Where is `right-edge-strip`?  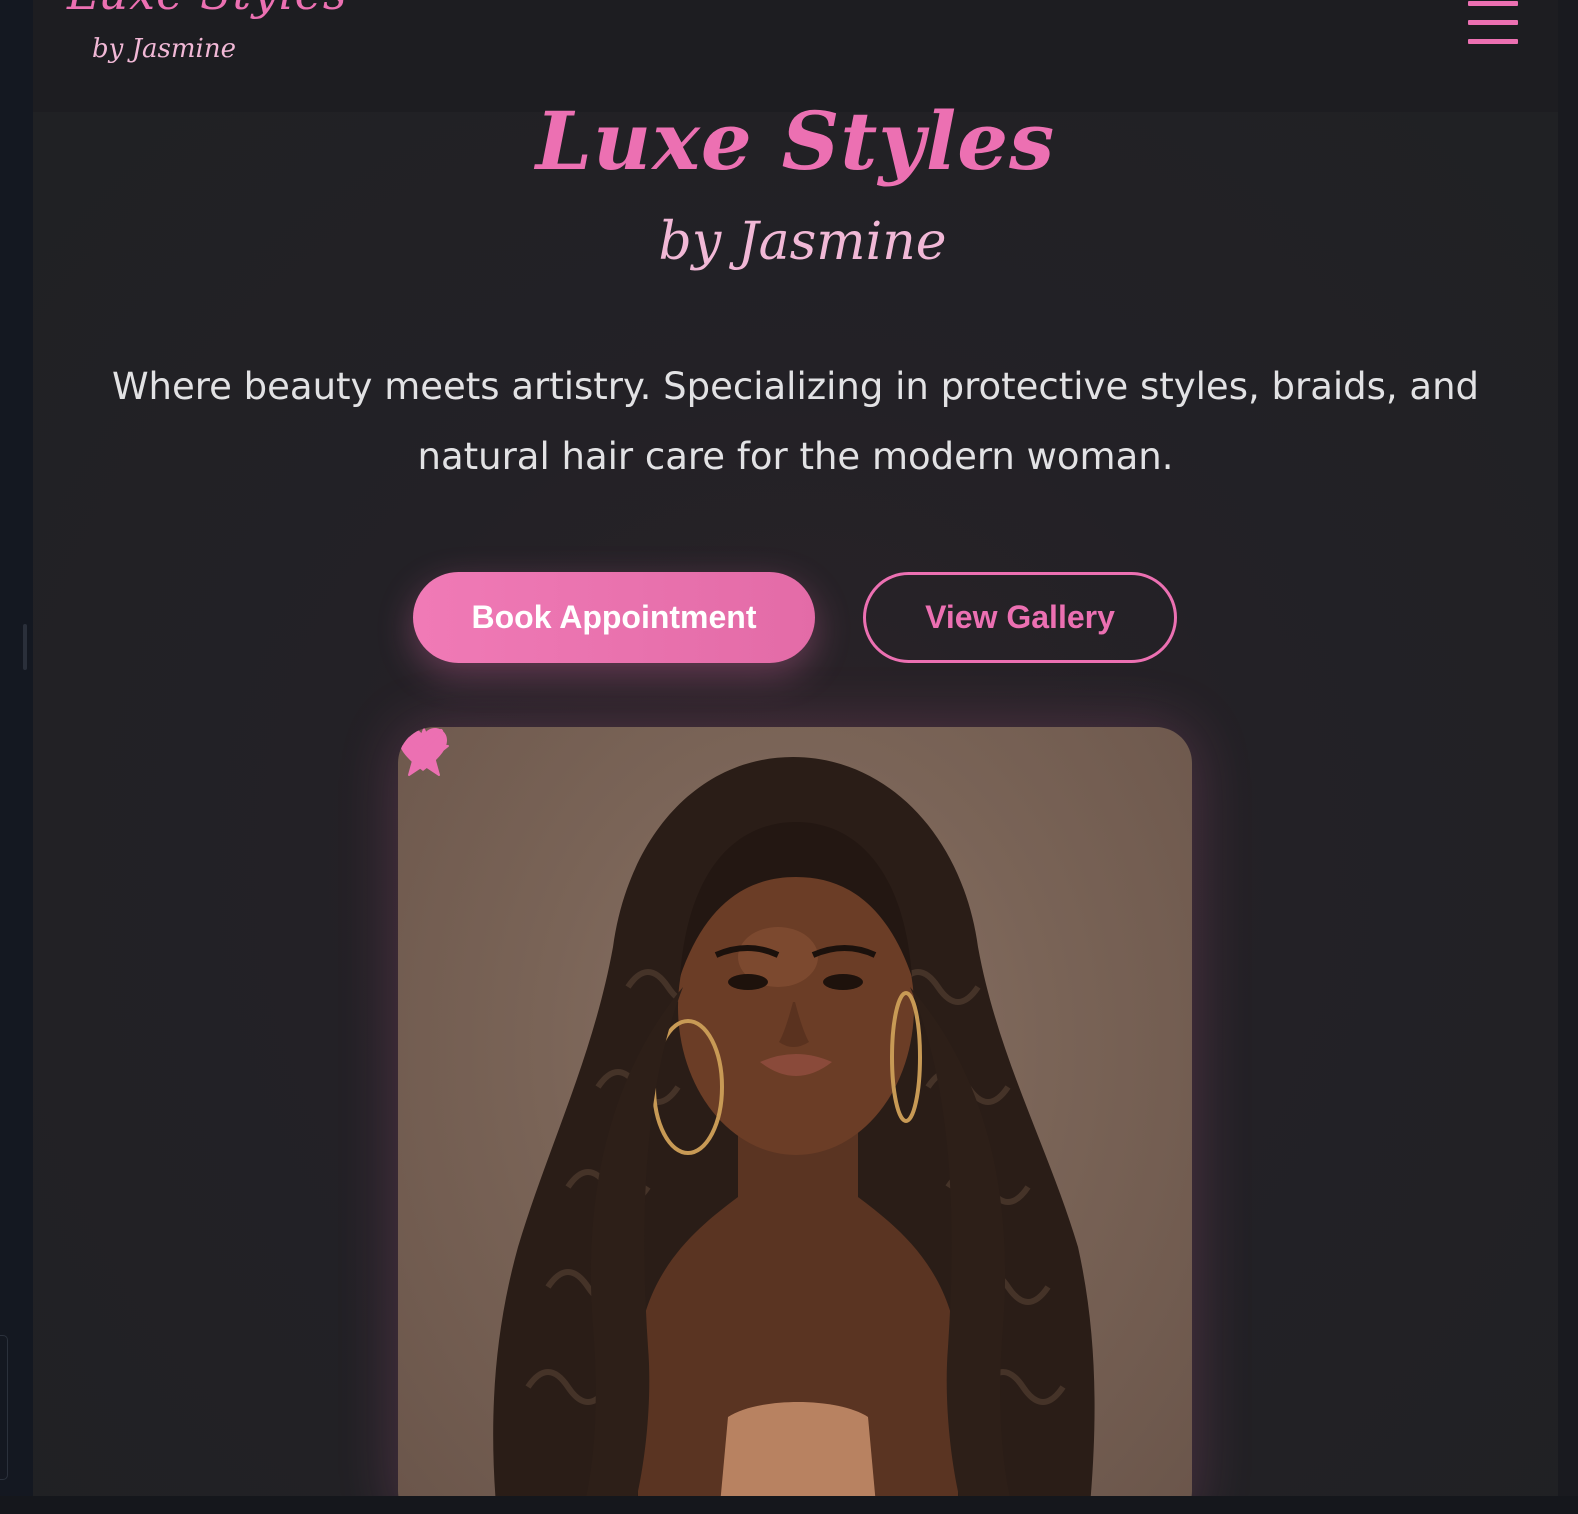
right-edge-strip is located at coordinates (1568, 757).